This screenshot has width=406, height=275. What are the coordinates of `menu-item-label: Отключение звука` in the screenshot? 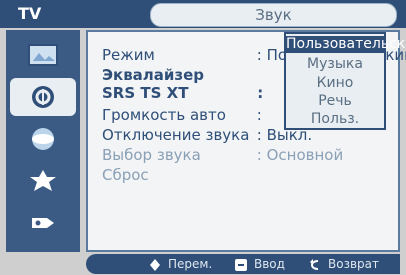 It's located at (176, 135).